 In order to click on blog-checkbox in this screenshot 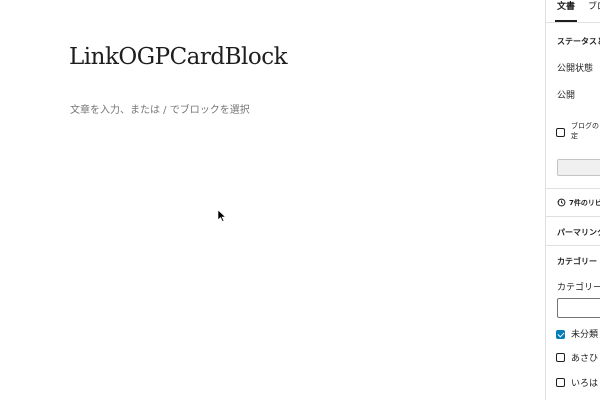, I will do `click(560, 132)`.